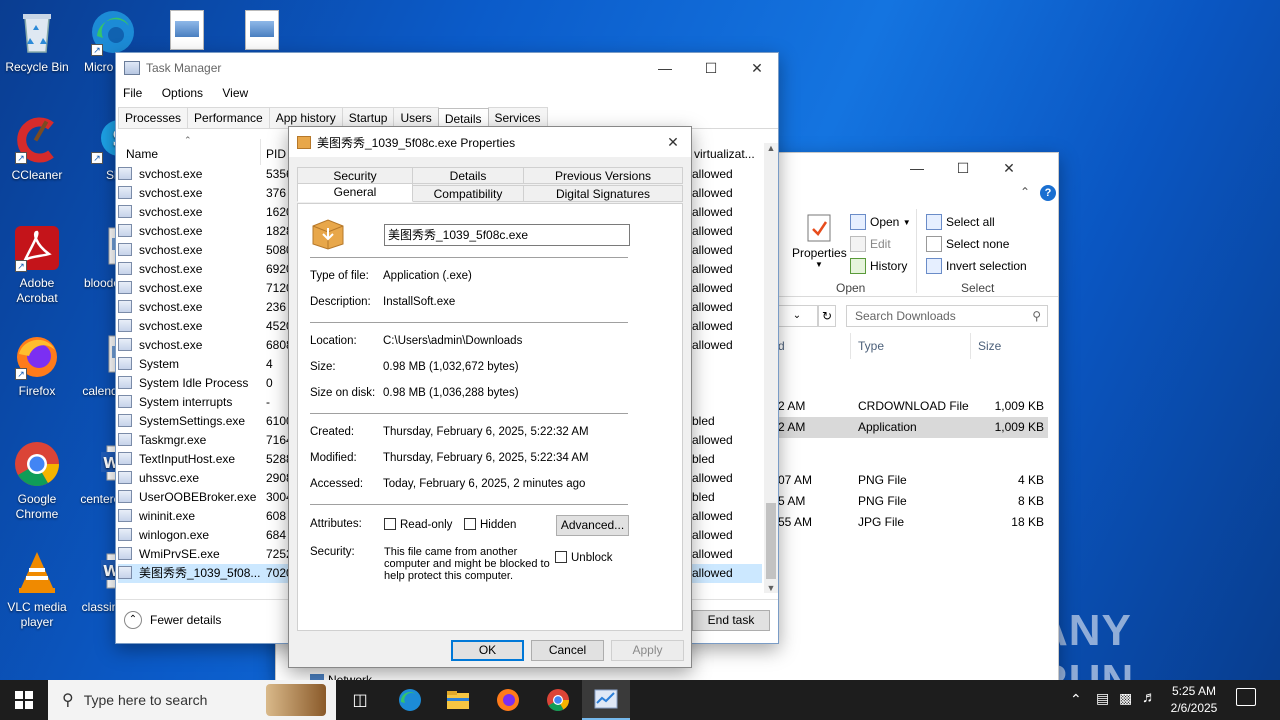 Image resolution: width=1280 pixels, height=720 pixels. Describe the element at coordinates (37, 41) in the screenshot. I see `desktop-icon-recycle-bin: Recycle Bin` at that location.